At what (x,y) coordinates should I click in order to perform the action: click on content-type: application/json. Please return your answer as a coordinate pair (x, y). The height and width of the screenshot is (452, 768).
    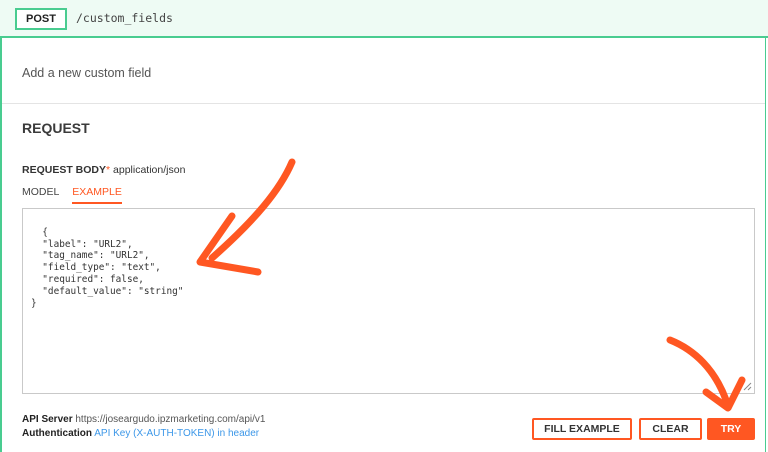
    Looking at the image, I should click on (149, 170).